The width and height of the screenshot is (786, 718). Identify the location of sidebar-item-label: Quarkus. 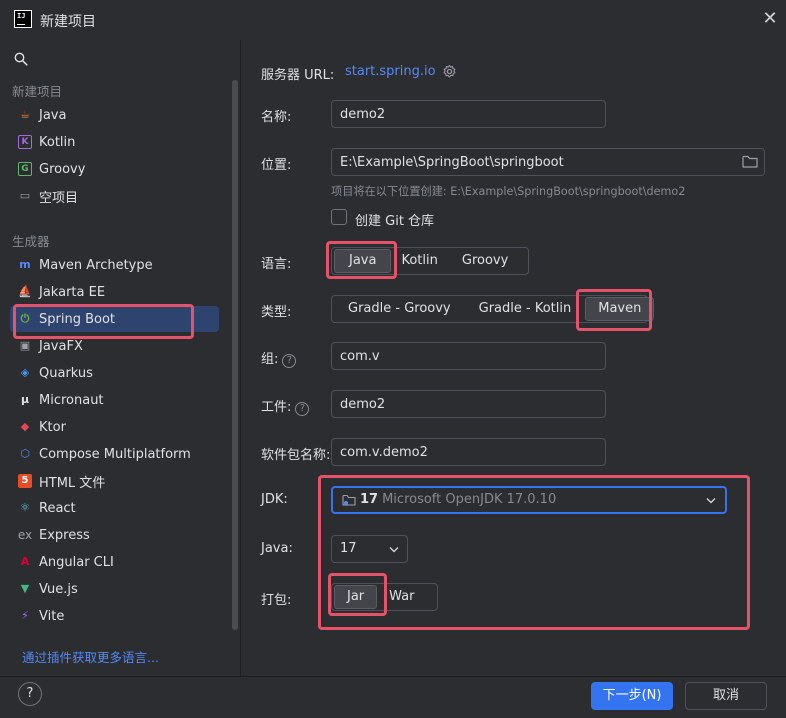
(66, 373).